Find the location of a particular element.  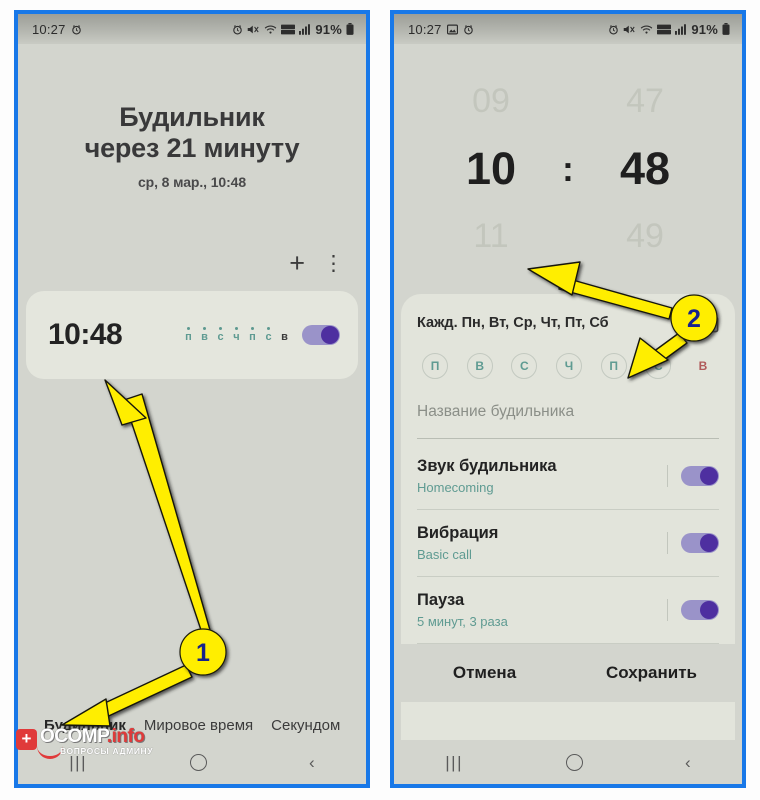

alarm-summary-title-line2: через 21 минуту is located at coordinates (192, 148).